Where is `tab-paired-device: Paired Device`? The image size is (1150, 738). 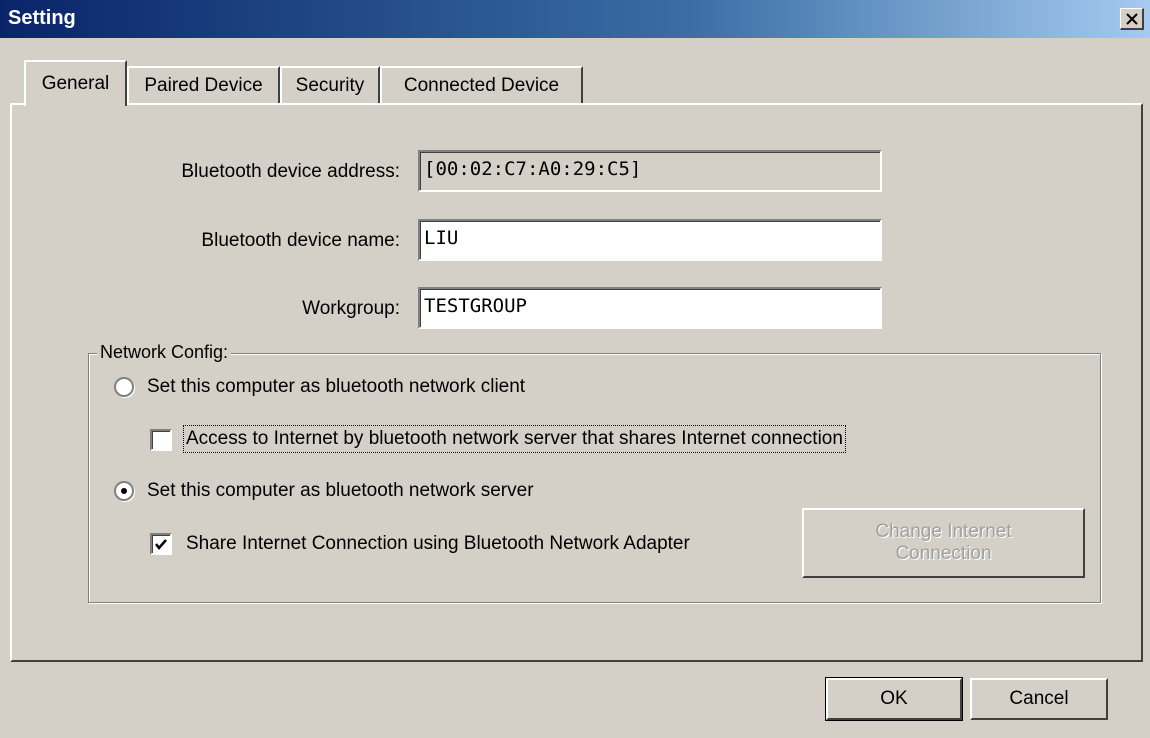
tab-paired-device: Paired Device is located at coordinates (203, 85).